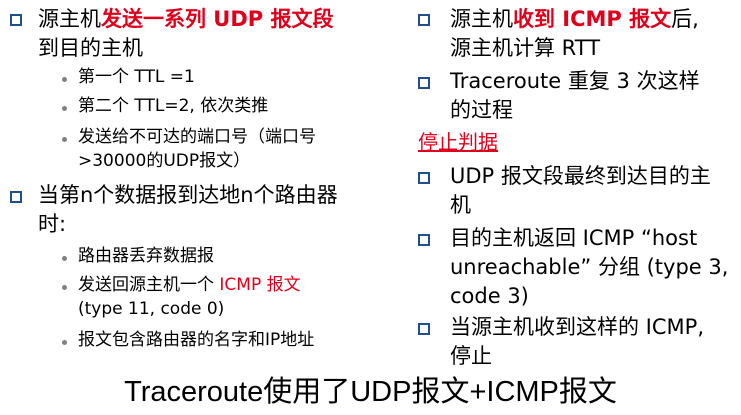 This screenshot has width=741, height=415. I want to click on left-item2-sub1: 路由器丢弃数据报, so click(146, 256).